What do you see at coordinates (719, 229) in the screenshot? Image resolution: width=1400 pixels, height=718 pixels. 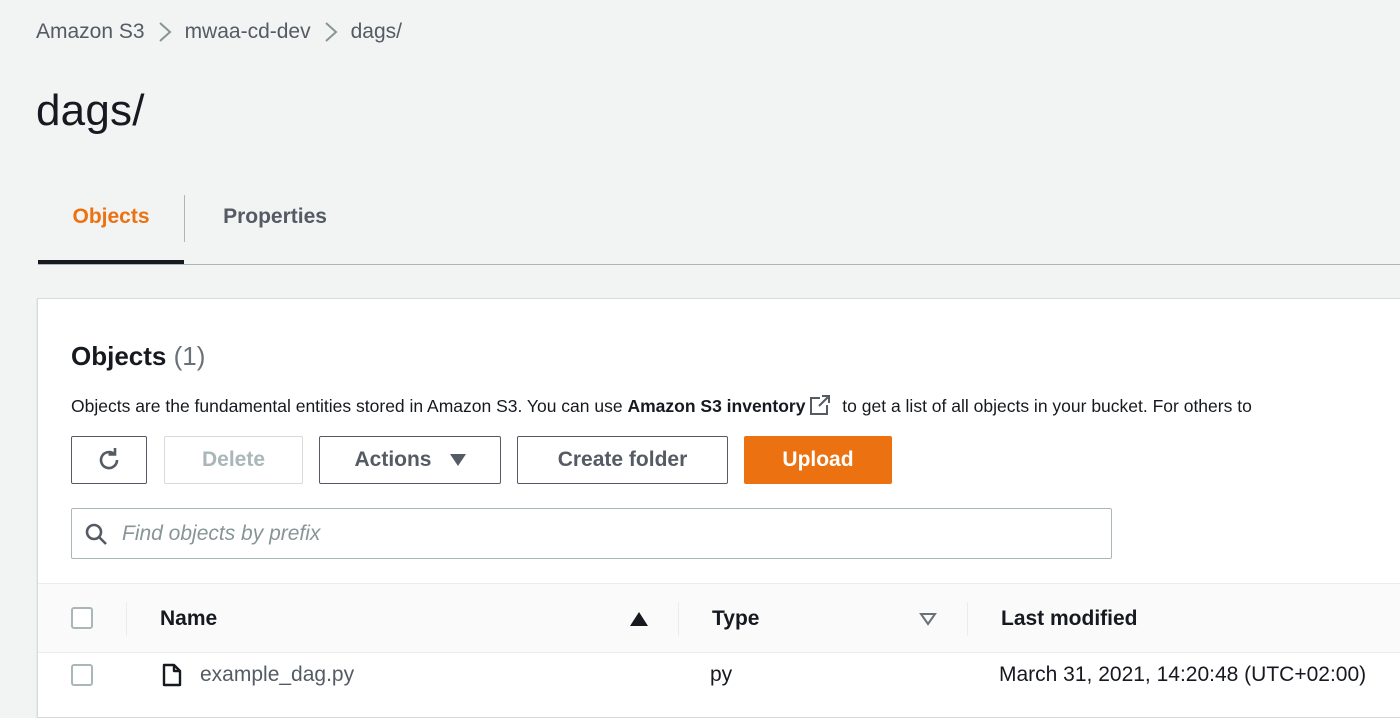 I see `tab-bar: Objects Properties` at bounding box center [719, 229].